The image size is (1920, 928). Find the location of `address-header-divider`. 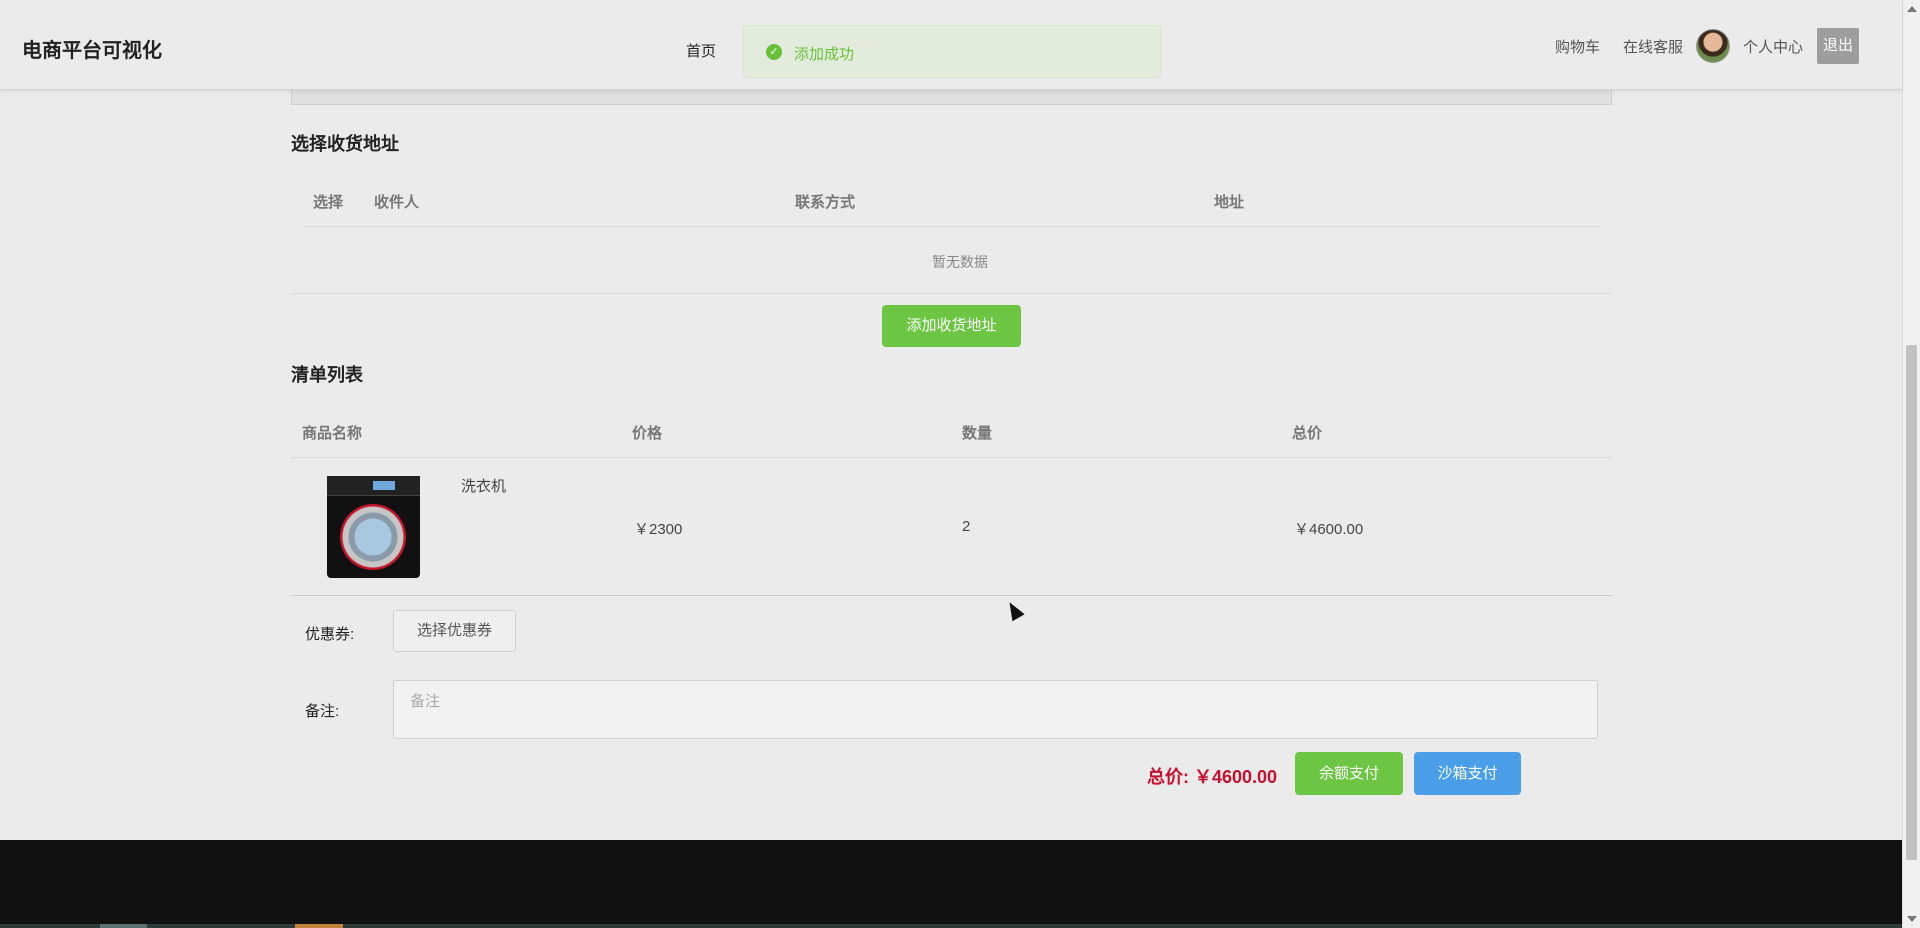

address-header-divider is located at coordinates (951, 226).